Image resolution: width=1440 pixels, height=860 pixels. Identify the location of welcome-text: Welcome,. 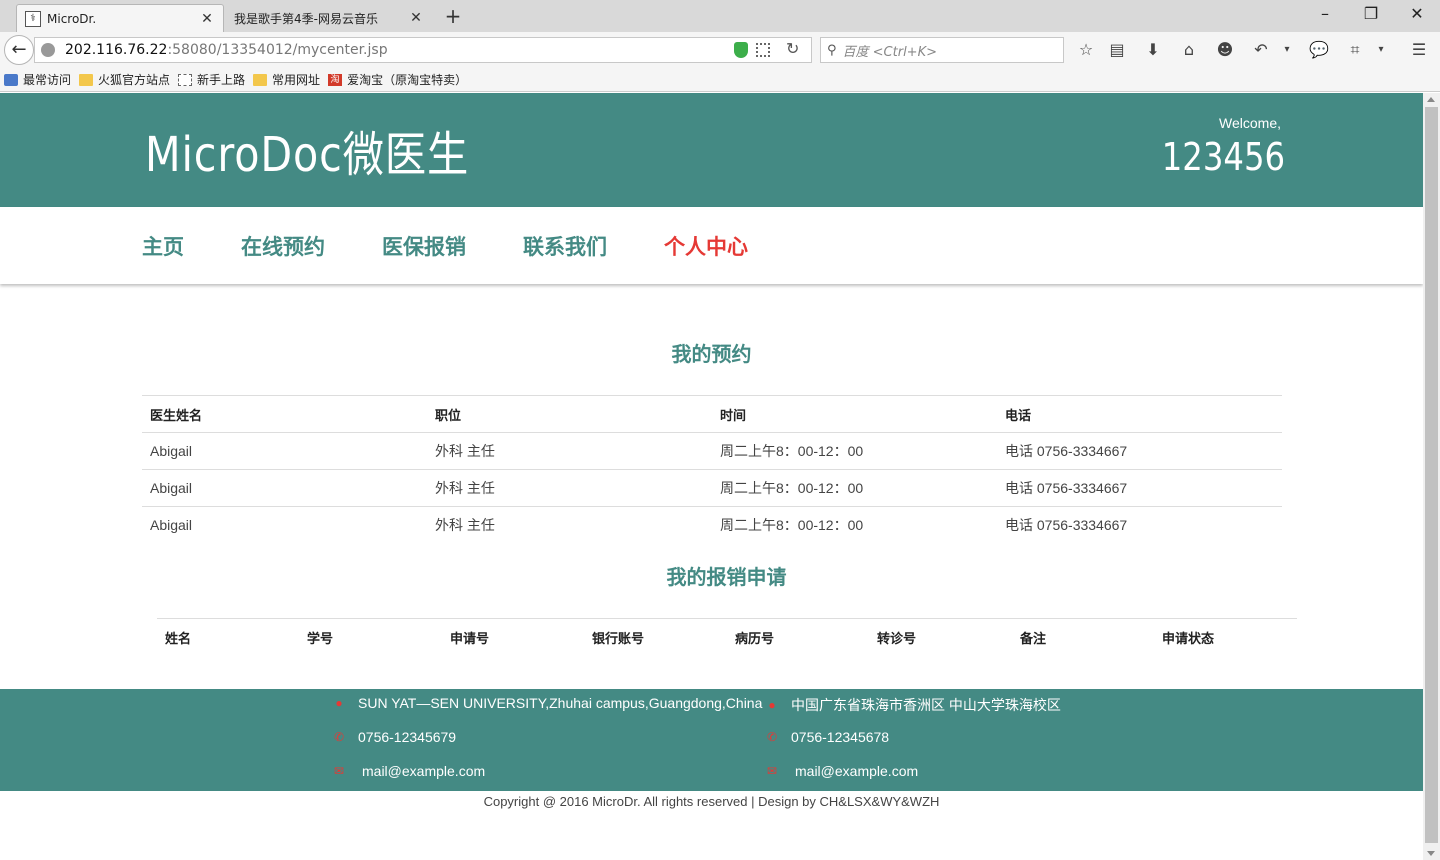
(1250, 123).